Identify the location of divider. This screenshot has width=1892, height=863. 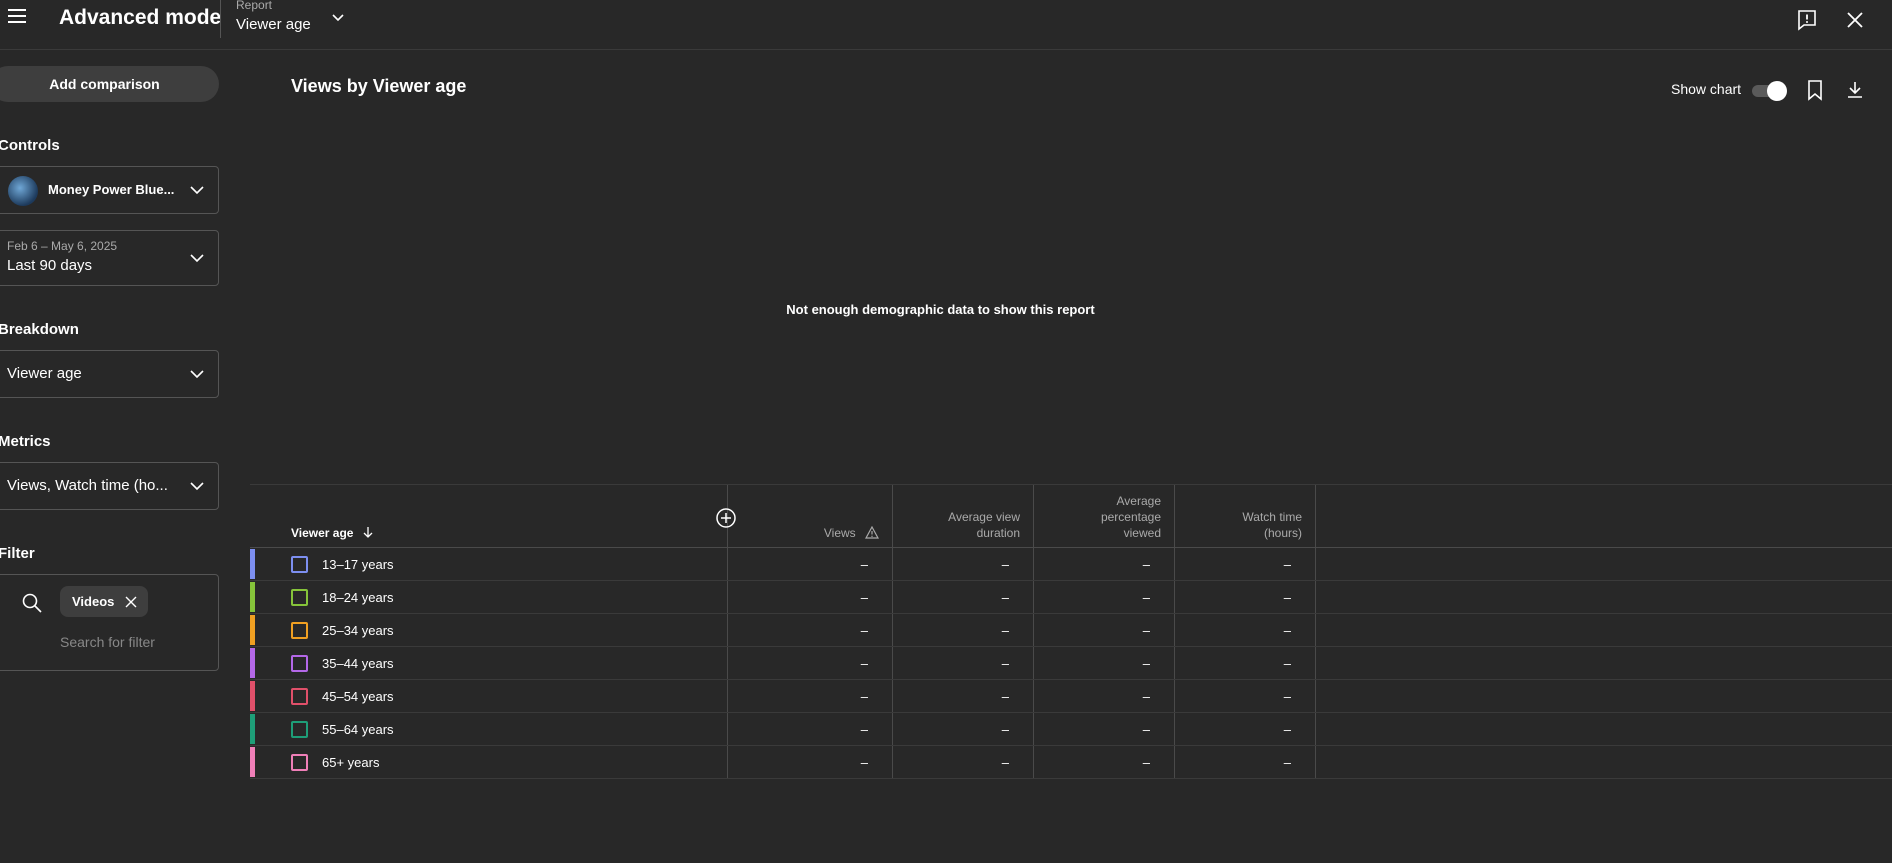
(220, 19).